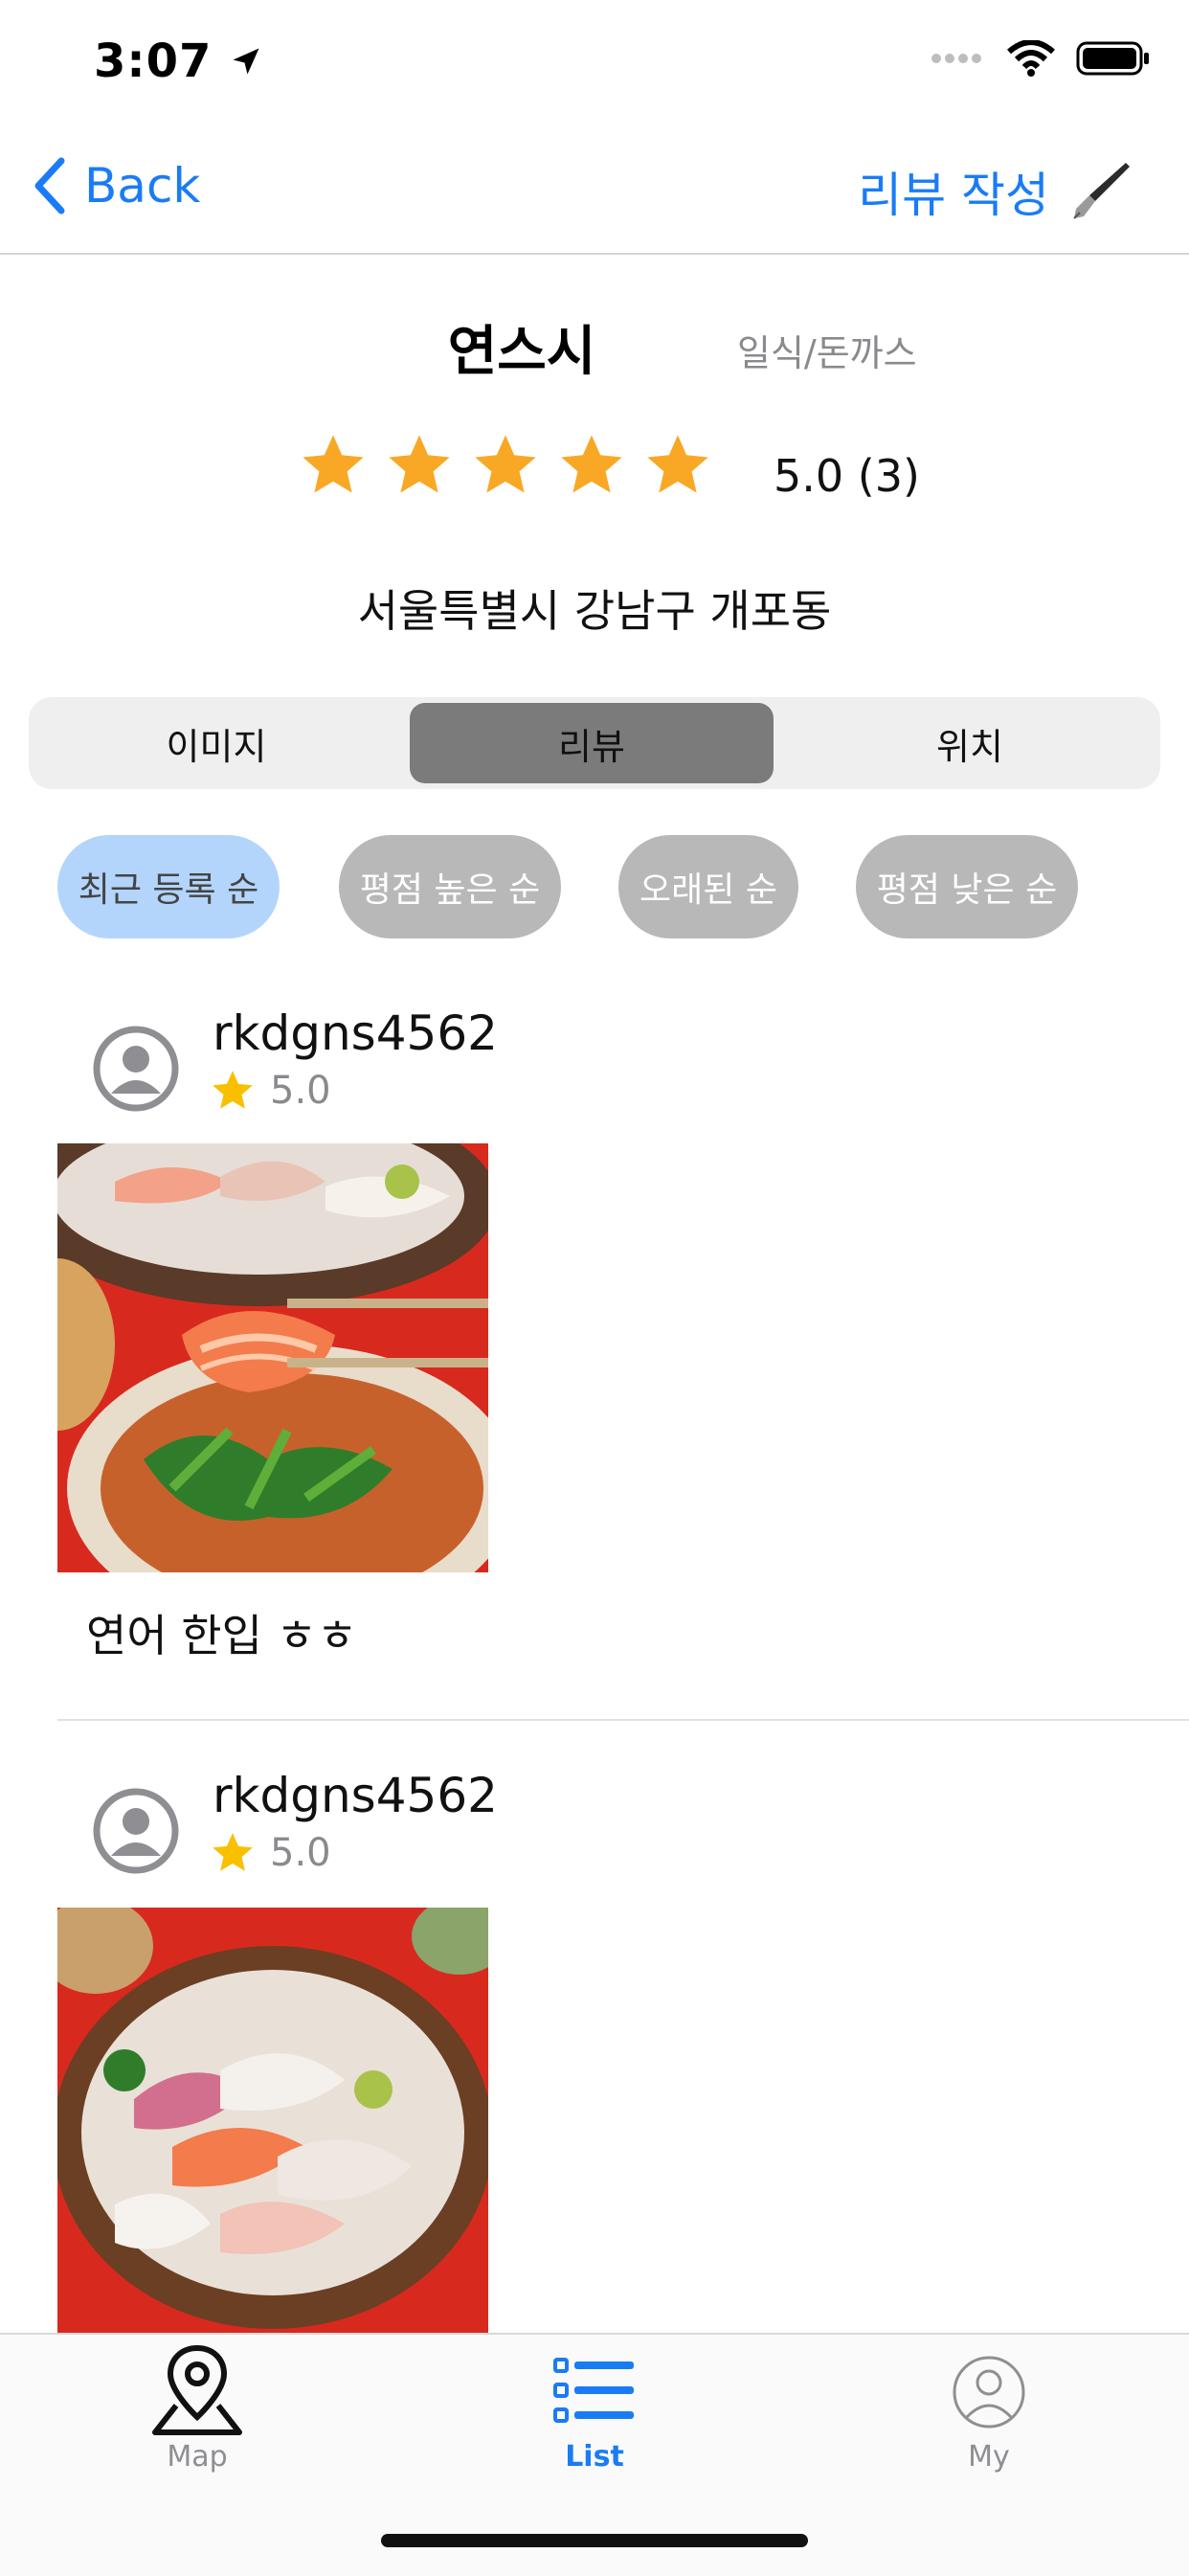 Image resolution: width=1189 pixels, height=2576 pixels. Describe the element at coordinates (1112, 58) in the screenshot. I see `battery-icon` at that location.